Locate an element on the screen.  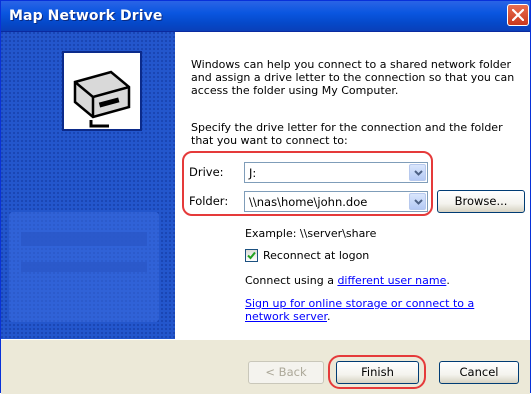
folder-value: \\nas\home\john.doe is located at coordinates (308, 202).